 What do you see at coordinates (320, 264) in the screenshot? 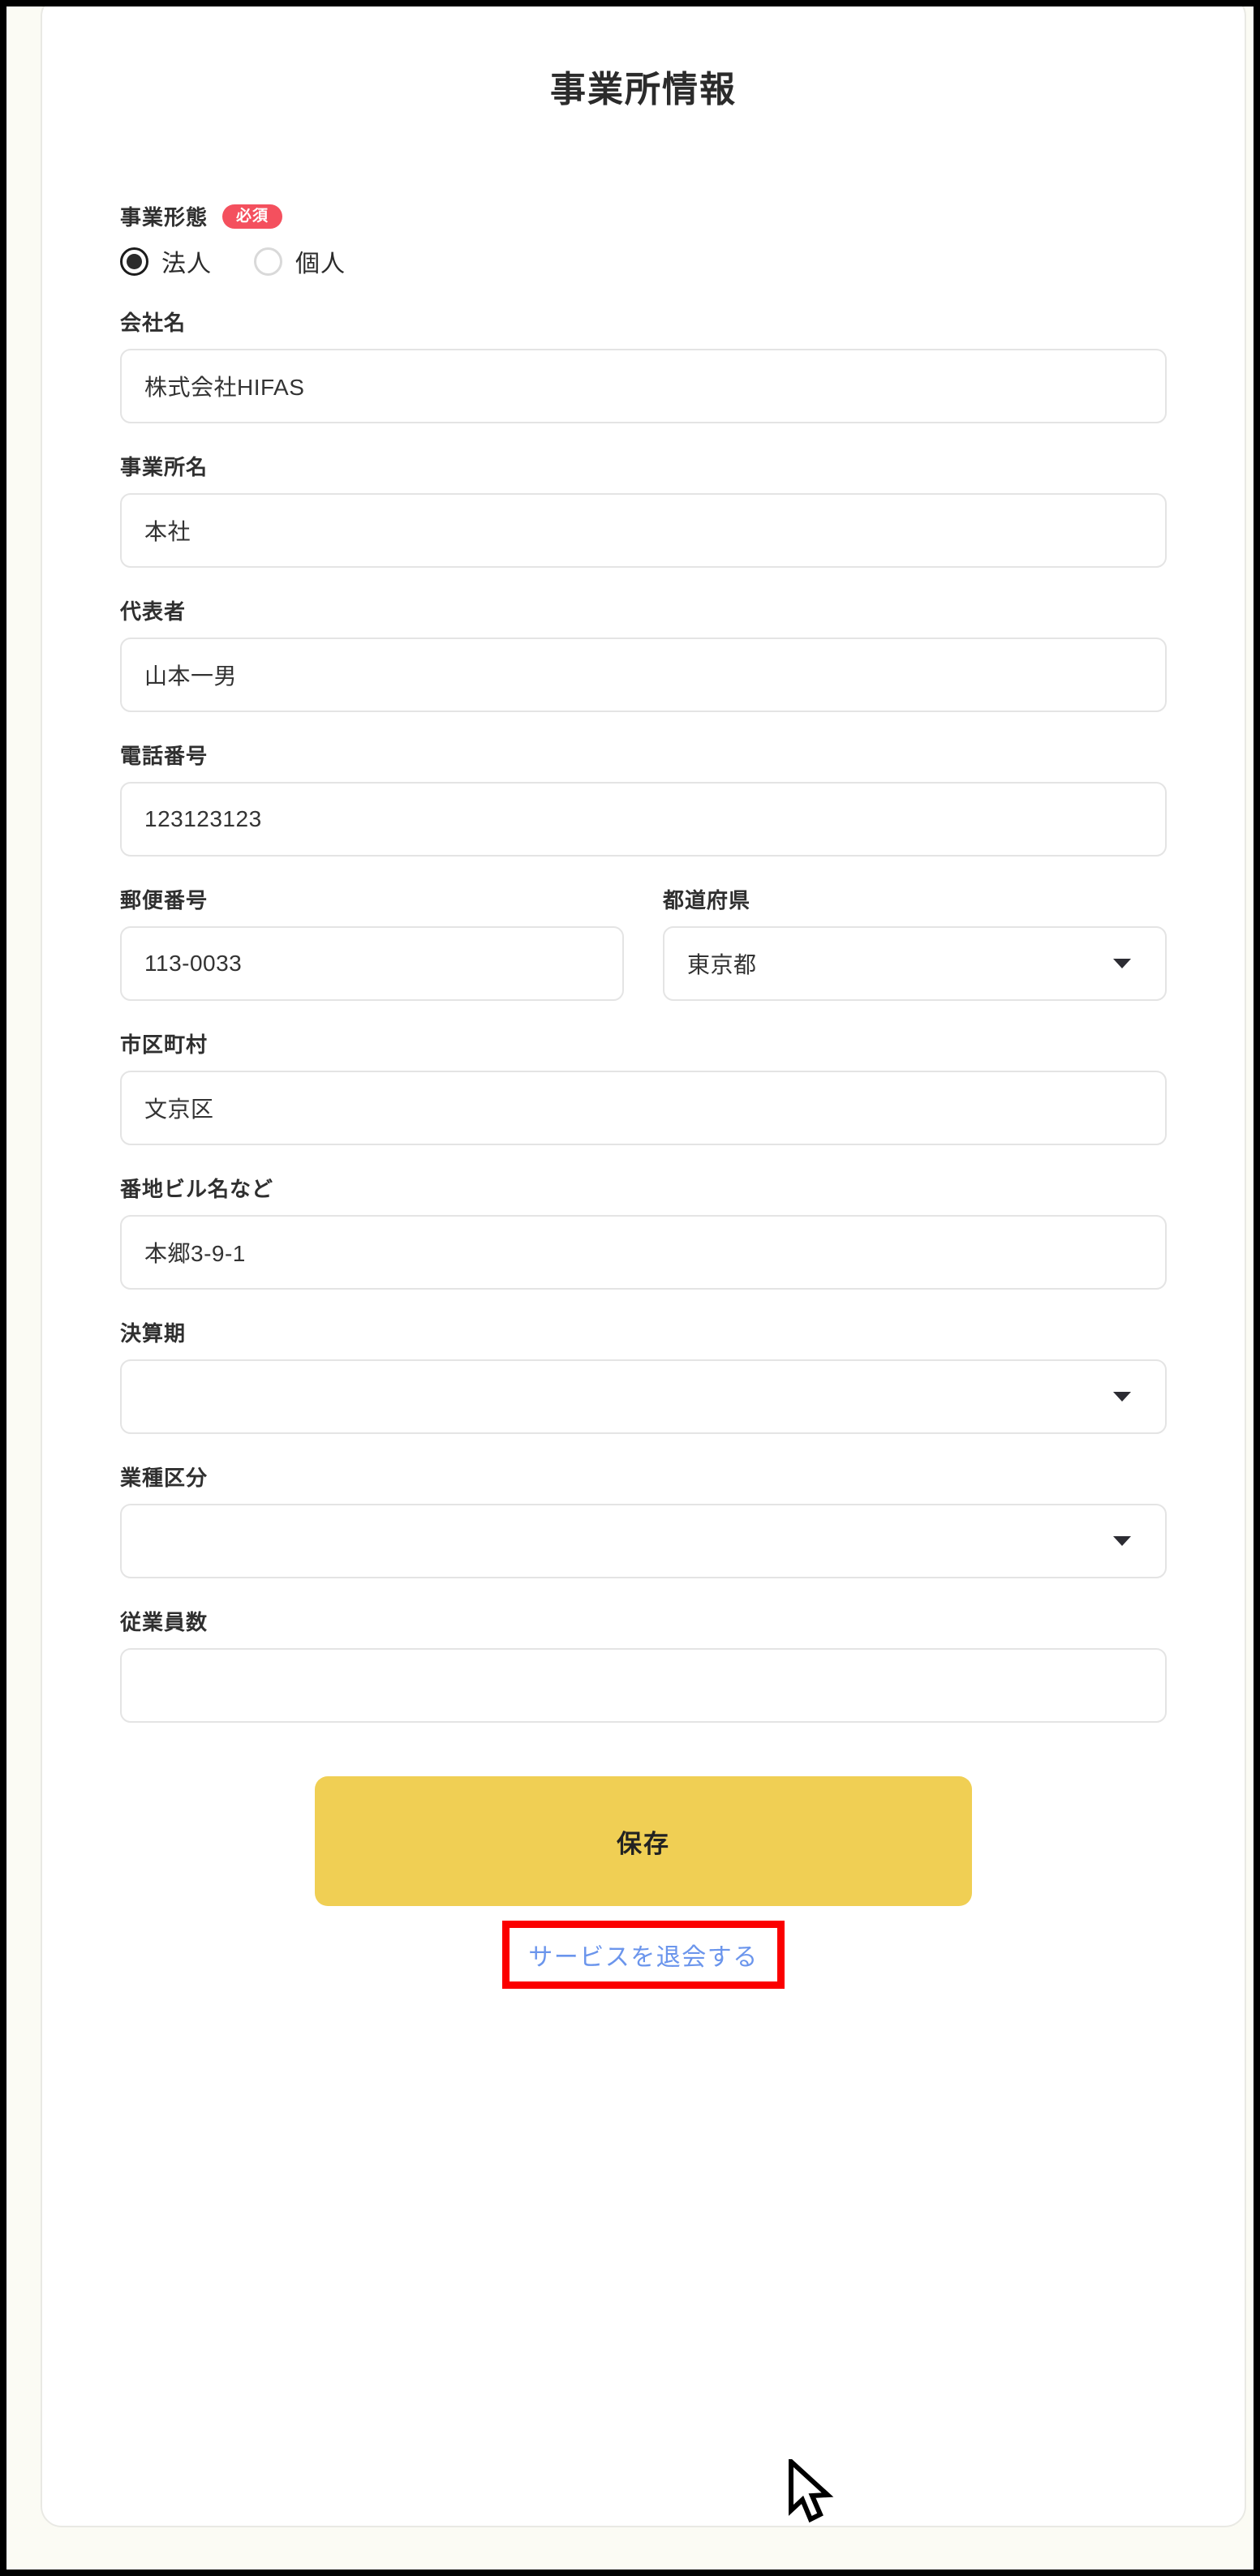
I see `radio-label-individual: 個人` at bounding box center [320, 264].